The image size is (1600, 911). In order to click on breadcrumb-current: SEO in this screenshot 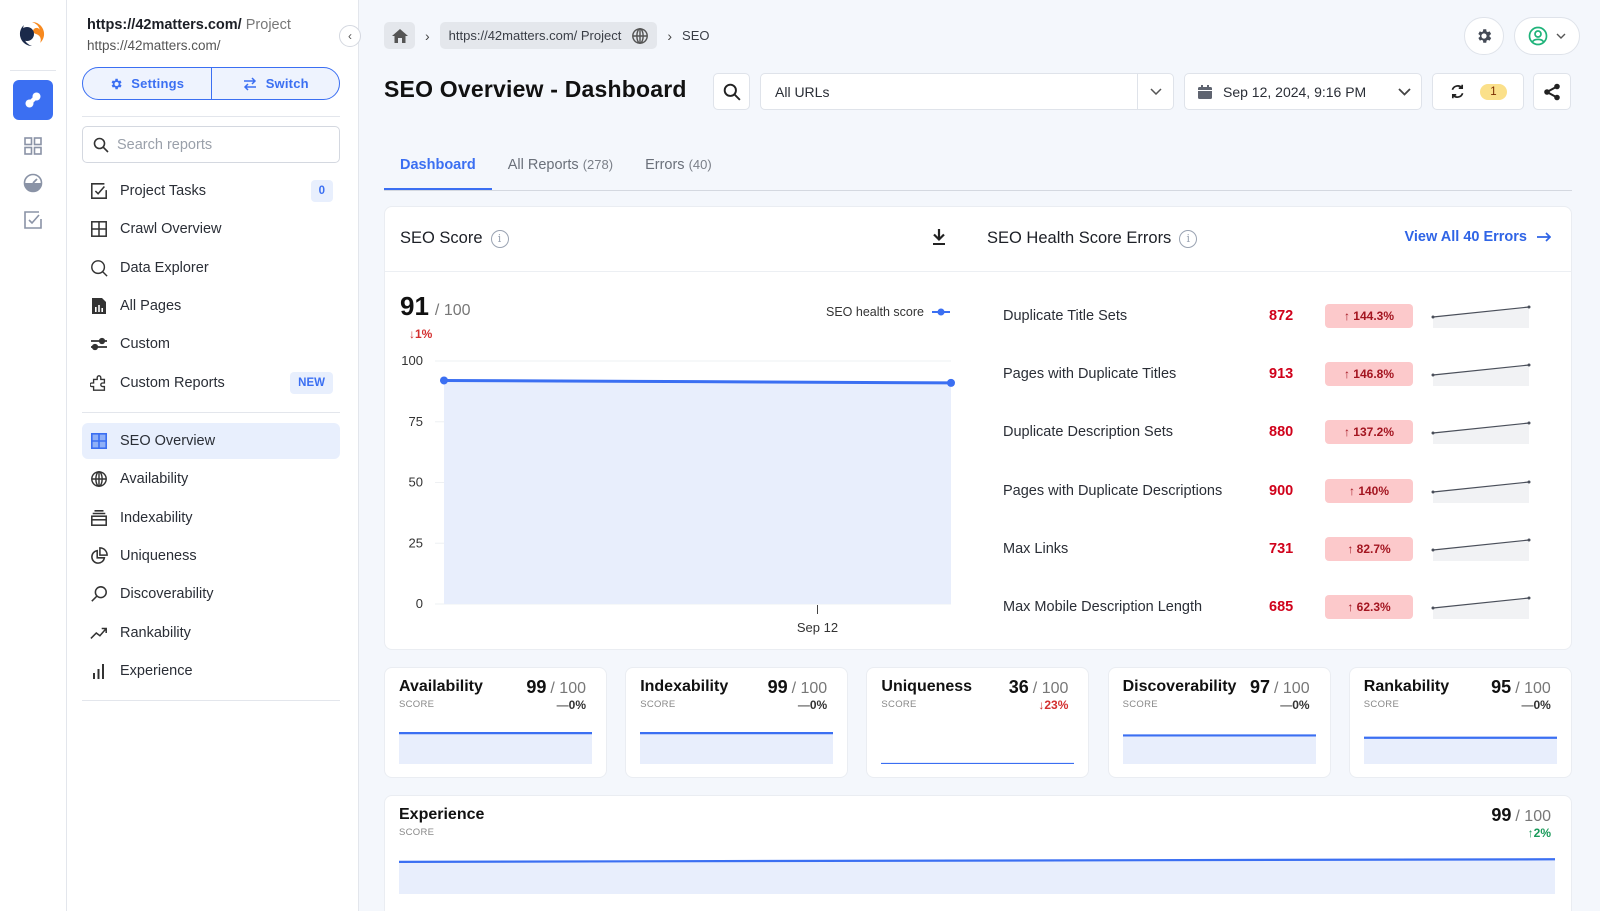, I will do `click(696, 35)`.